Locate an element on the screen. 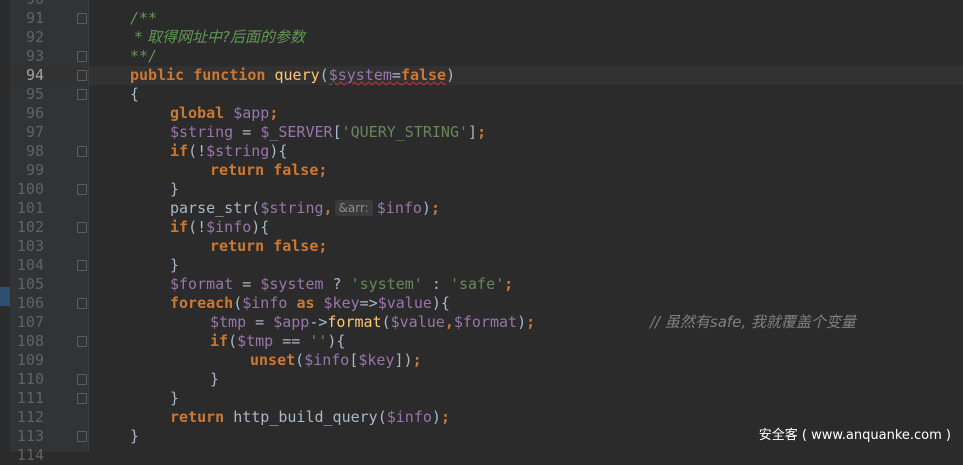  gutter-row: 108 is located at coordinates (49, 341).